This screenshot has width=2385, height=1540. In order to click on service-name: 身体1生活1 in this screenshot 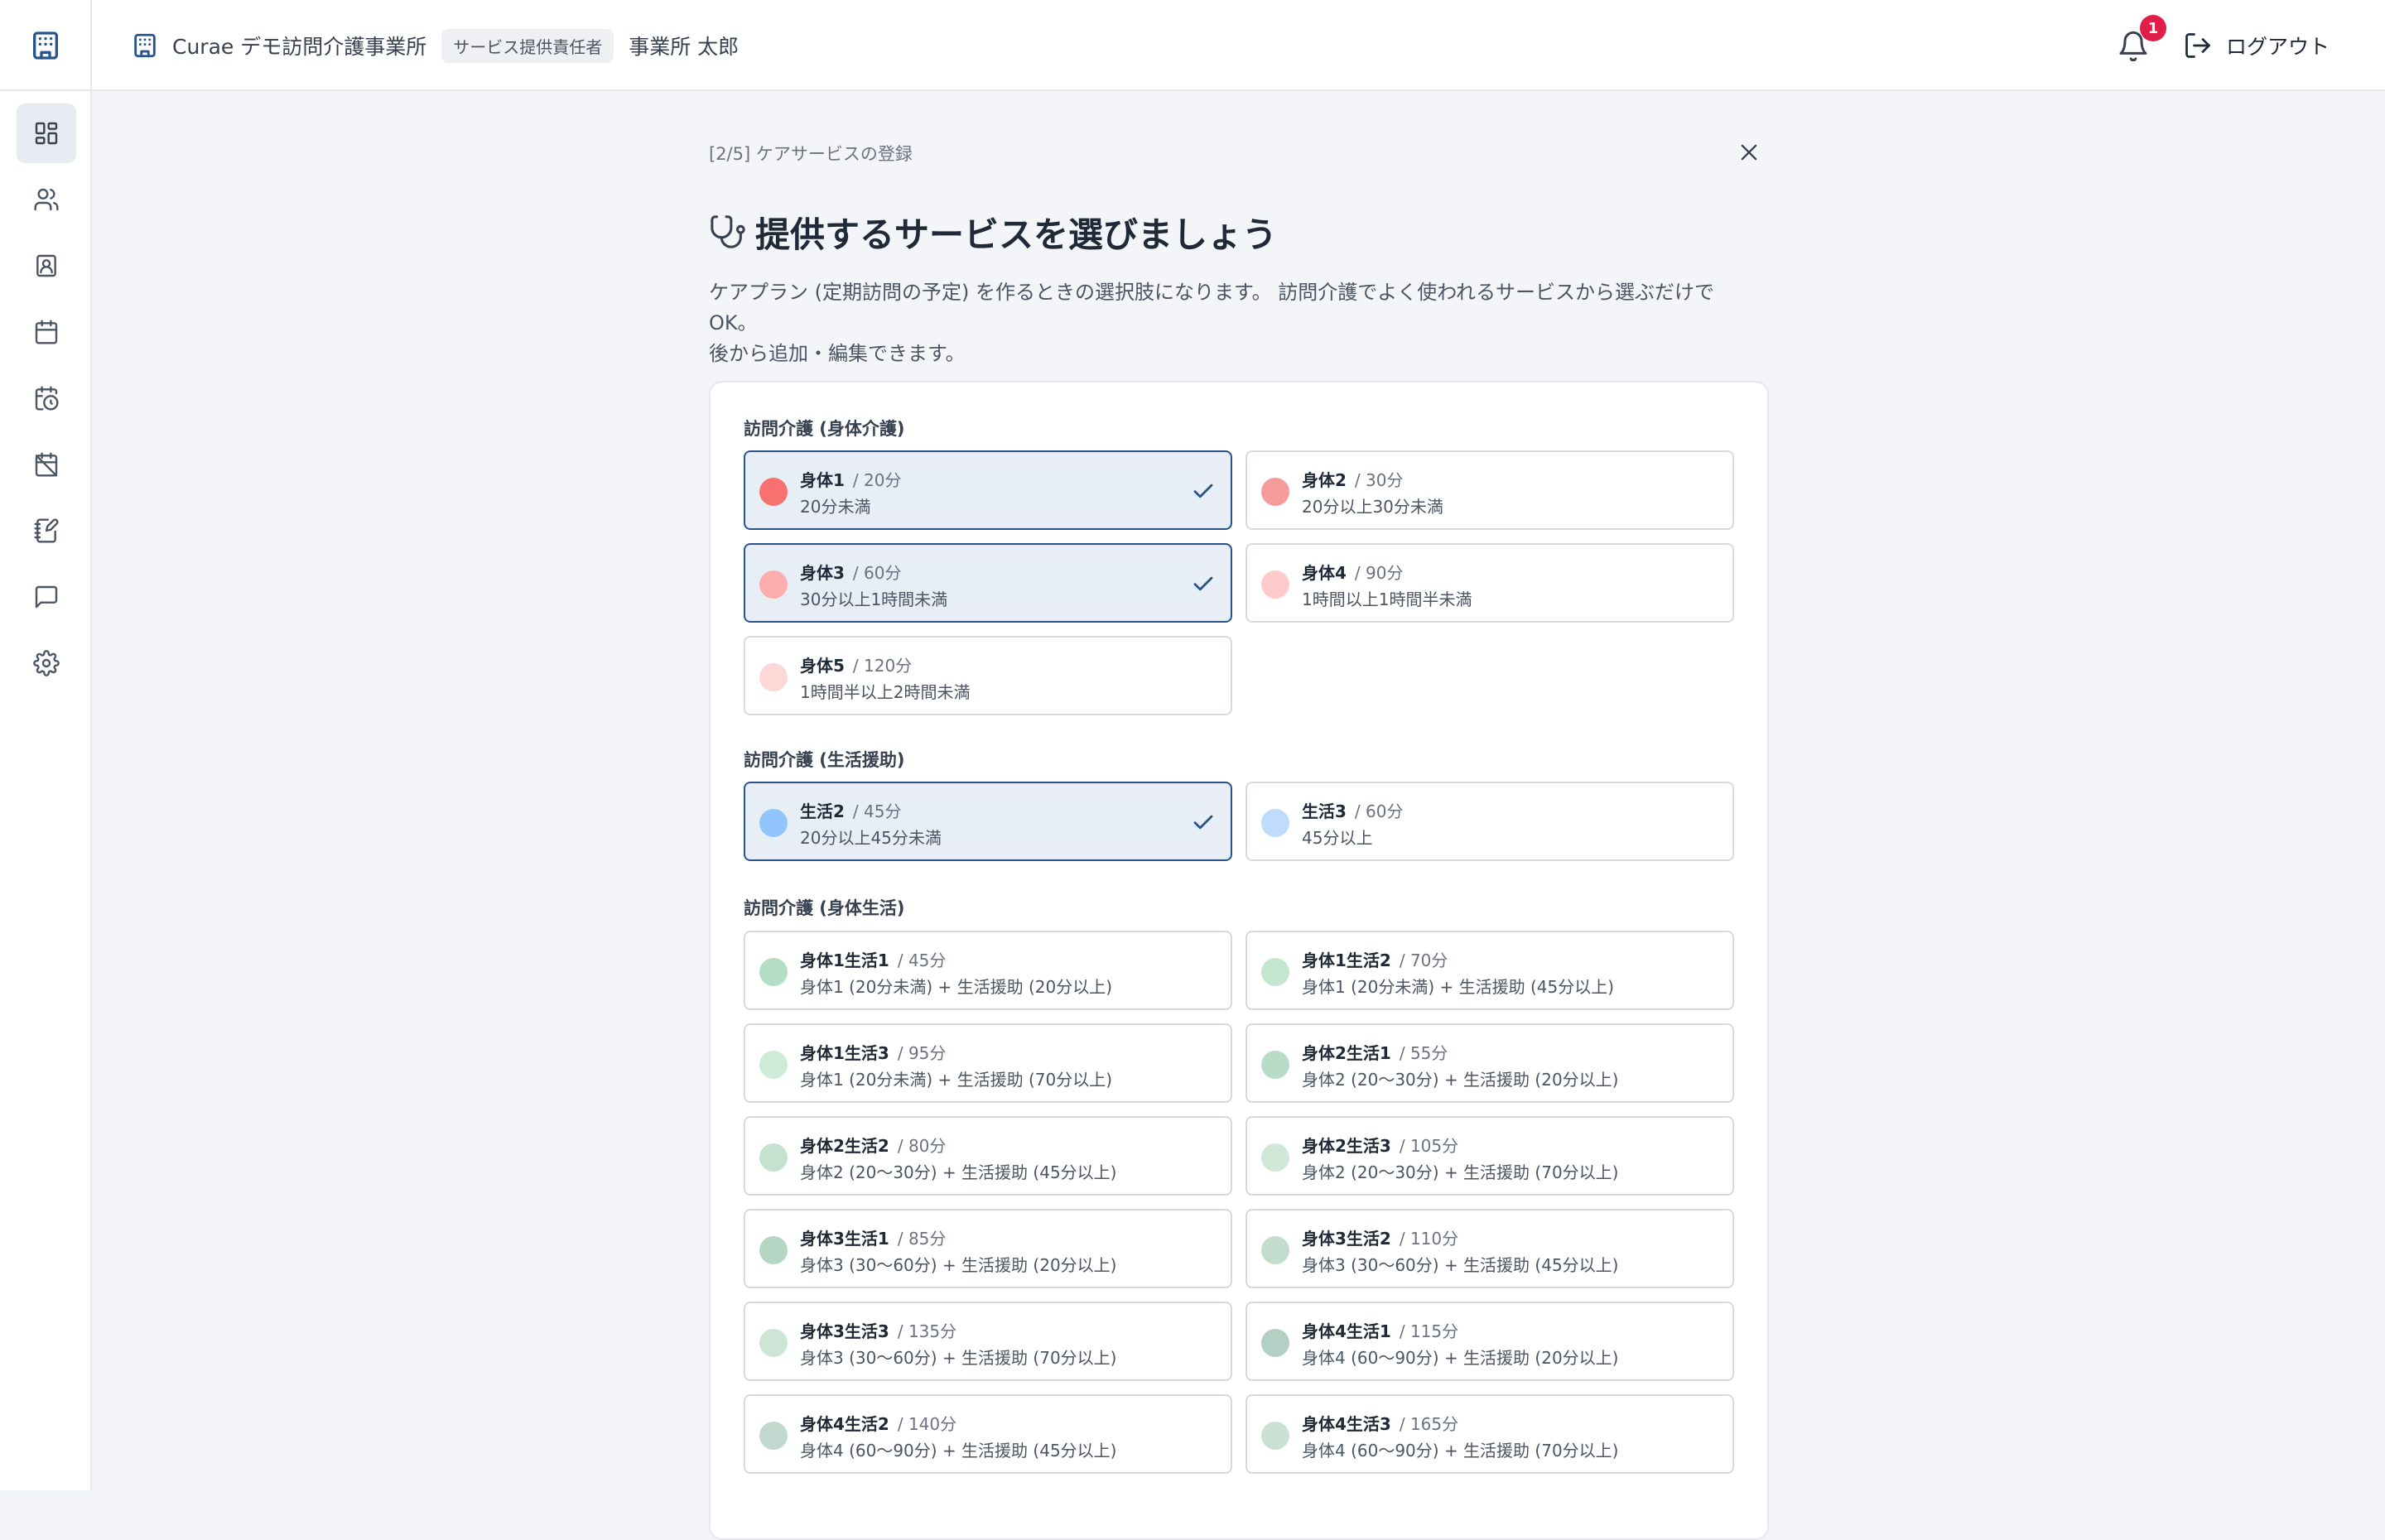, I will do `click(844, 960)`.